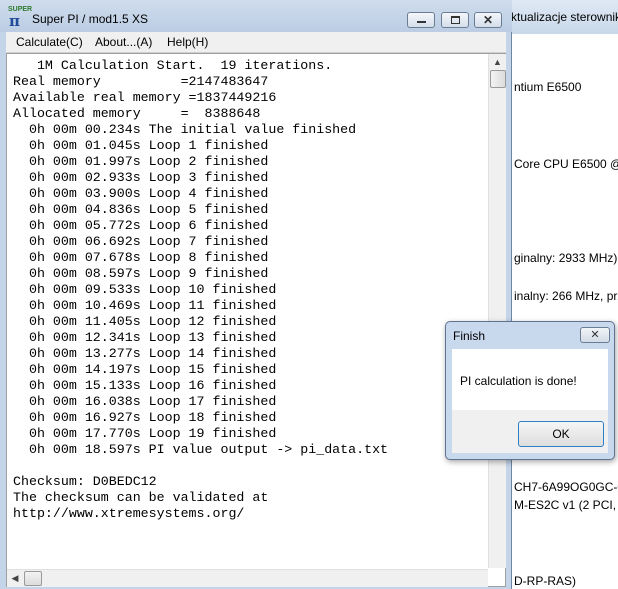  Describe the element at coordinates (141, 241) in the screenshot. I see `log-line: 0h 00m 06.692s Loop 7 finished` at that location.